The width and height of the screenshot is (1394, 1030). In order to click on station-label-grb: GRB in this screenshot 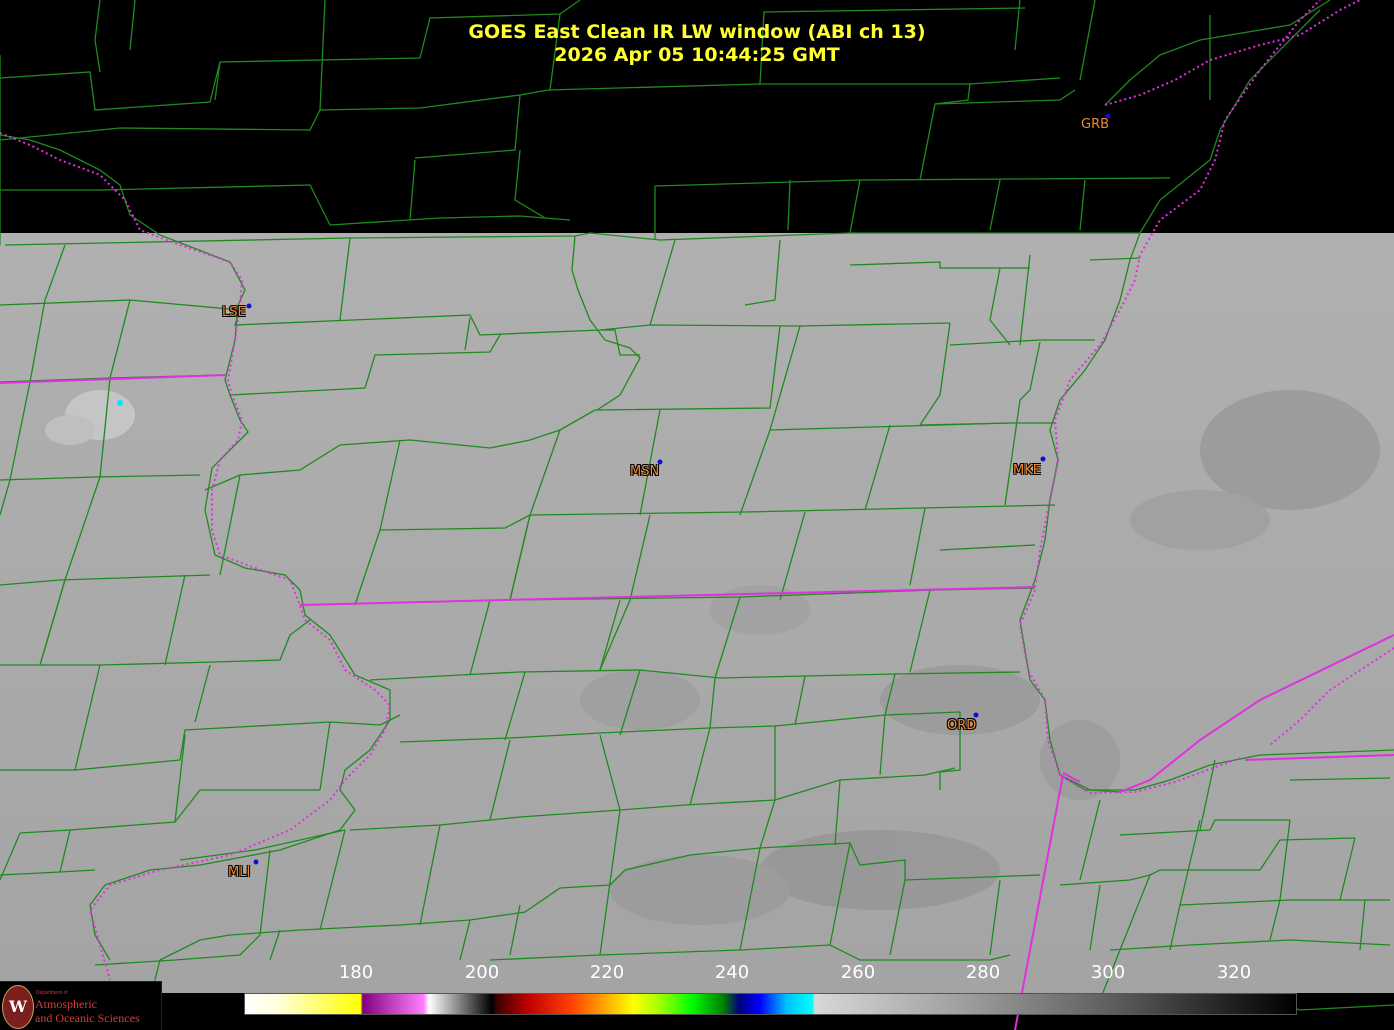, I will do `click(1095, 124)`.